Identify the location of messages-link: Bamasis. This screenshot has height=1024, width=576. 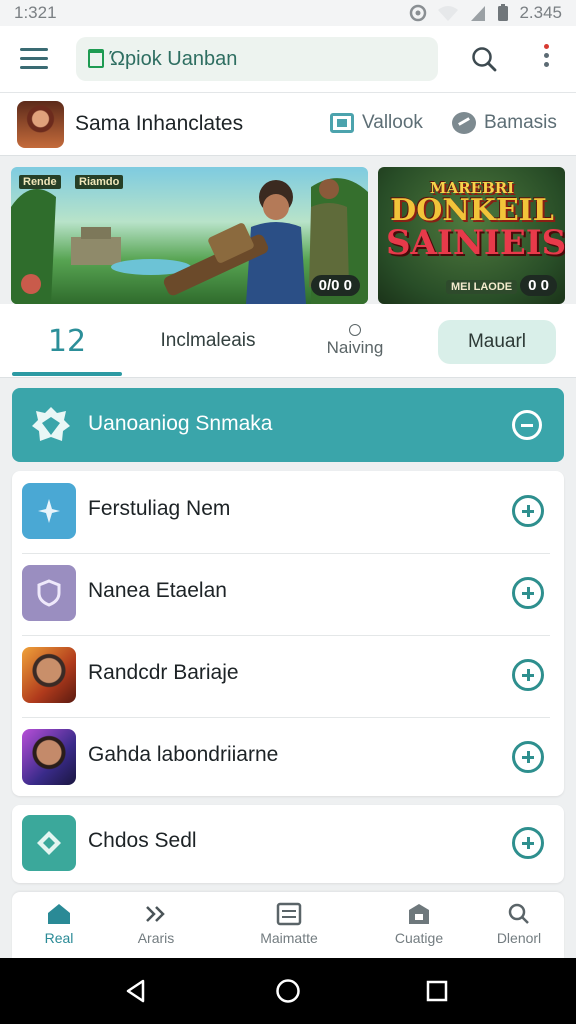
(504, 123).